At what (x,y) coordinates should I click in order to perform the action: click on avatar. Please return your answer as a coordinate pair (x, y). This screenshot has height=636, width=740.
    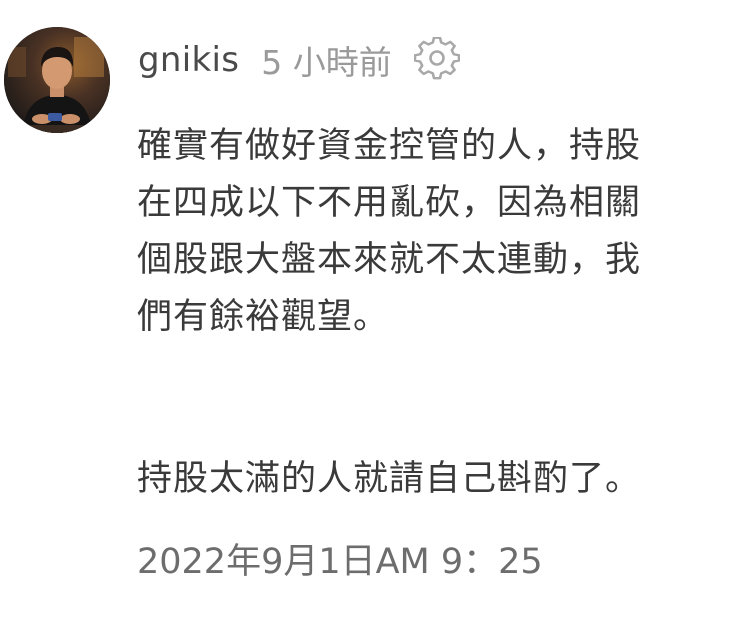
    Looking at the image, I should click on (57, 80).